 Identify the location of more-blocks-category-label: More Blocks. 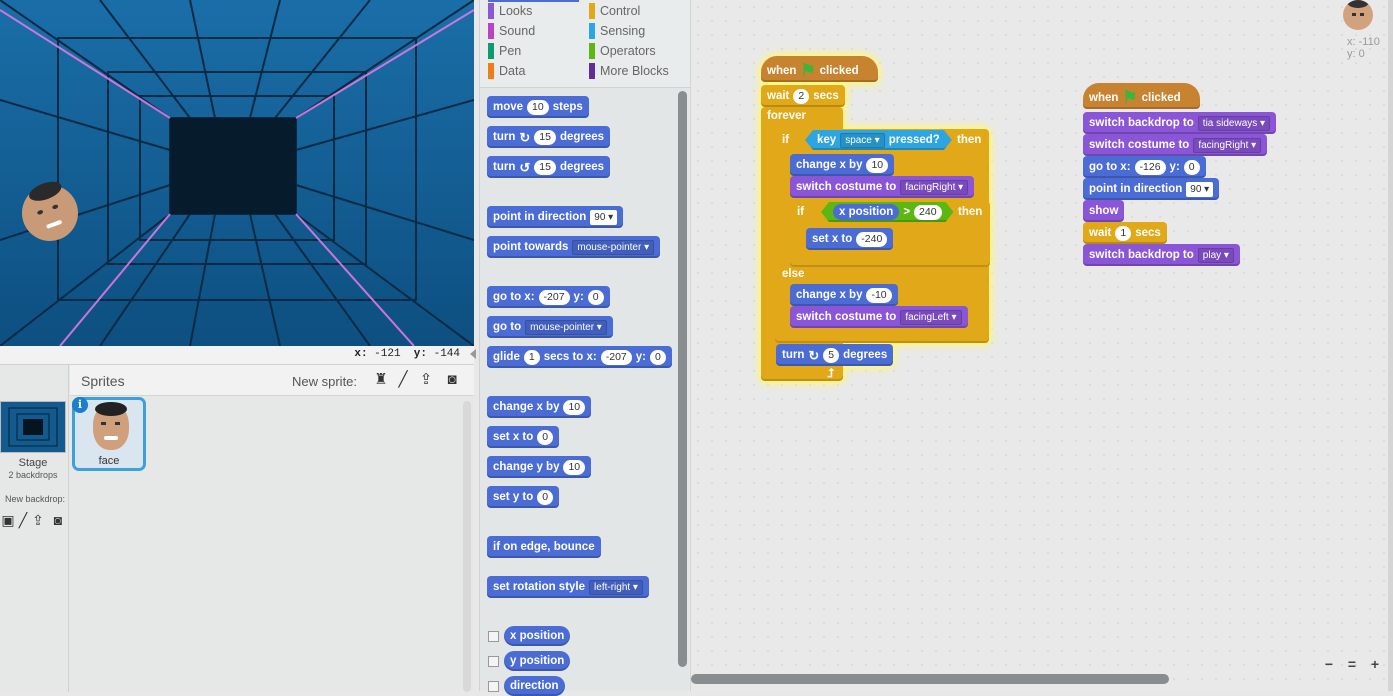
(636, 71).